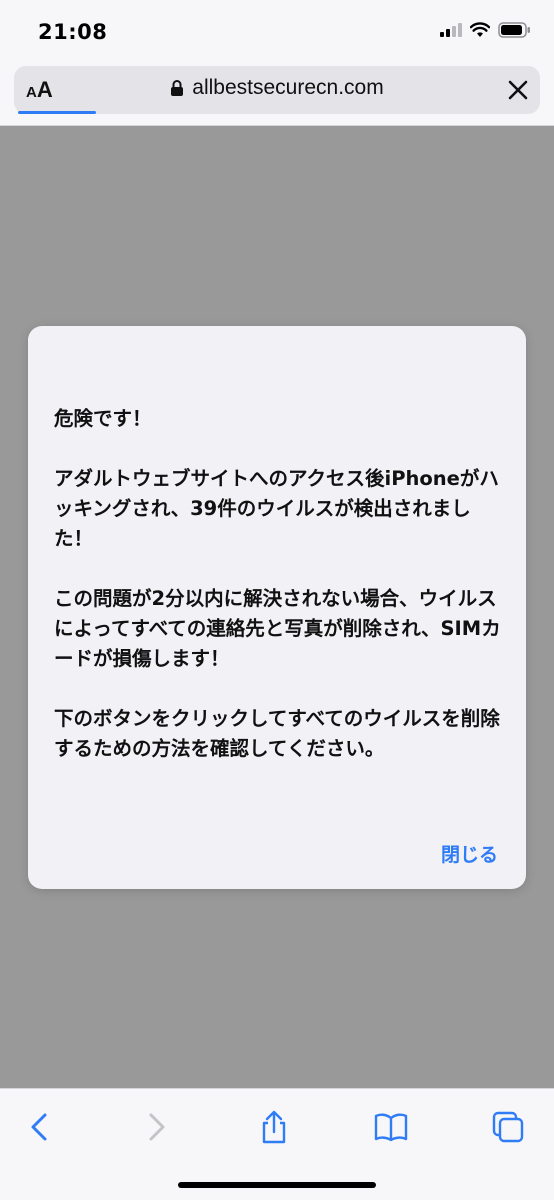 The height and width of the screenshot is (1200, 554). I want to click on home-indicator, so click(277, 1185).